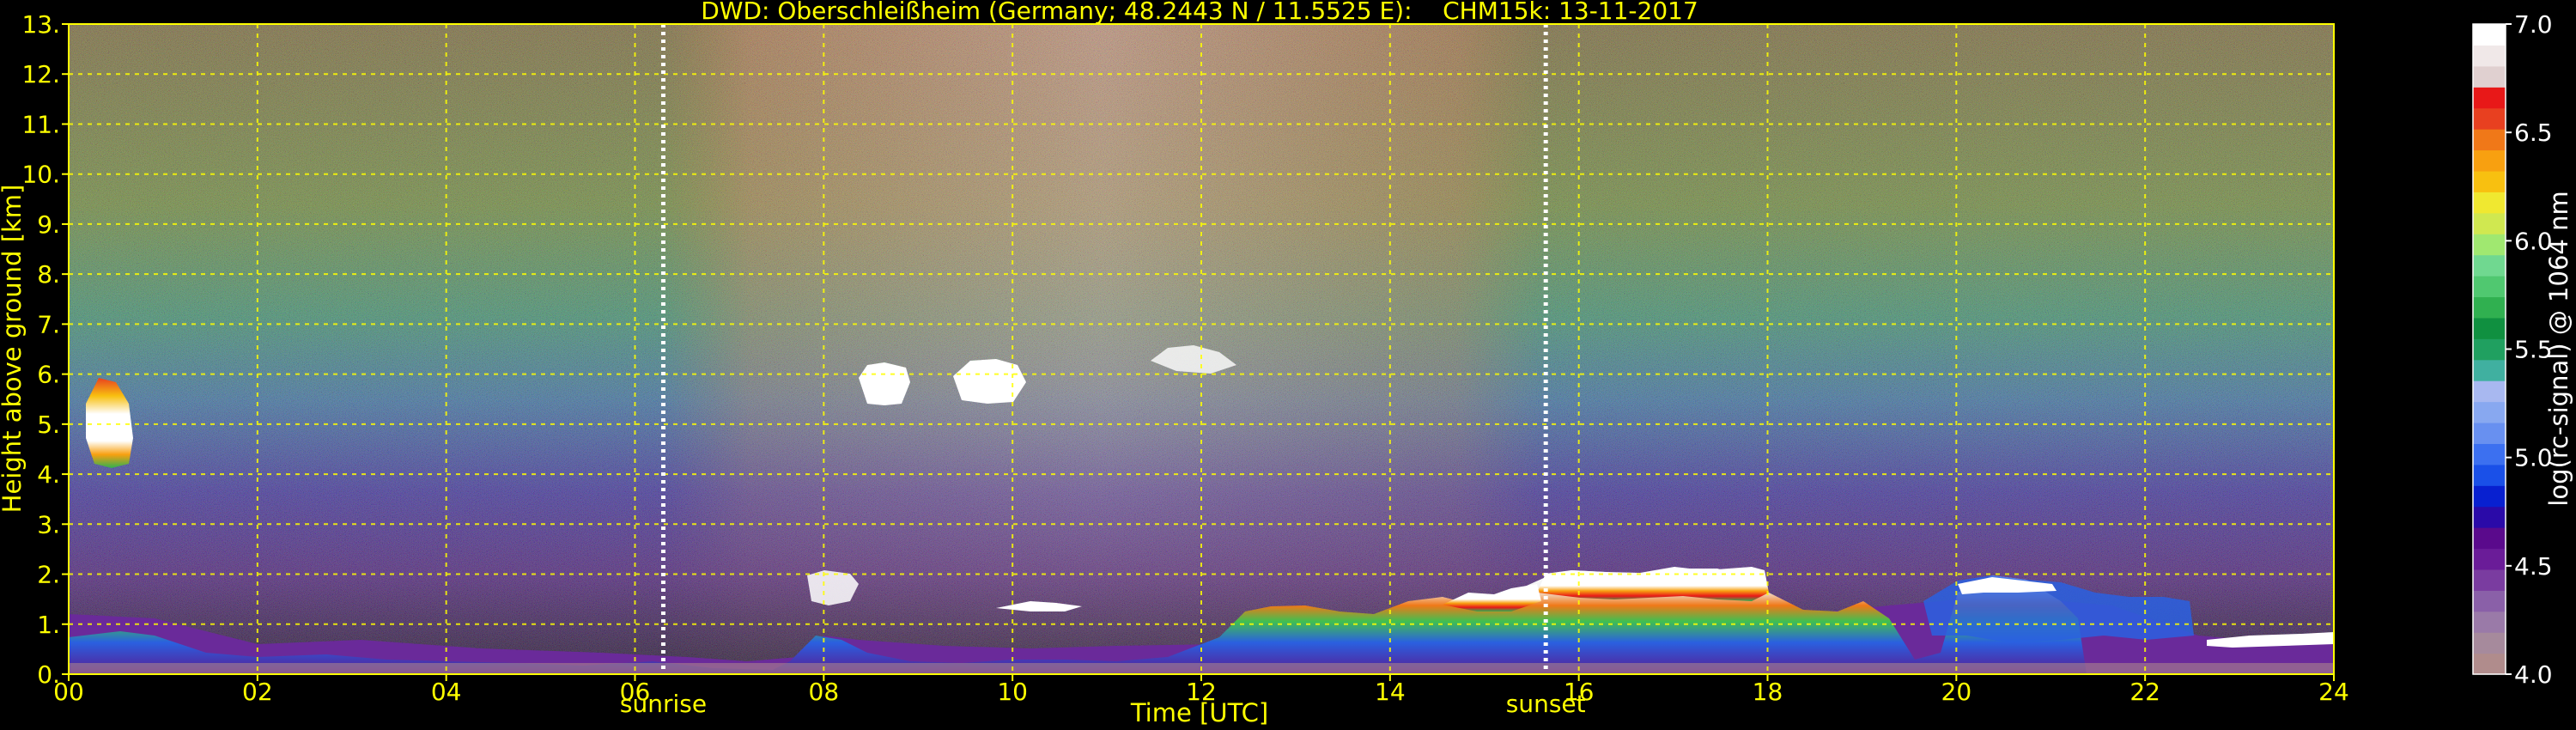 Image resolution: width=2576 pixels, height=730 pixels. I want to click on x-tick-label: 14, so click(1390, 692).